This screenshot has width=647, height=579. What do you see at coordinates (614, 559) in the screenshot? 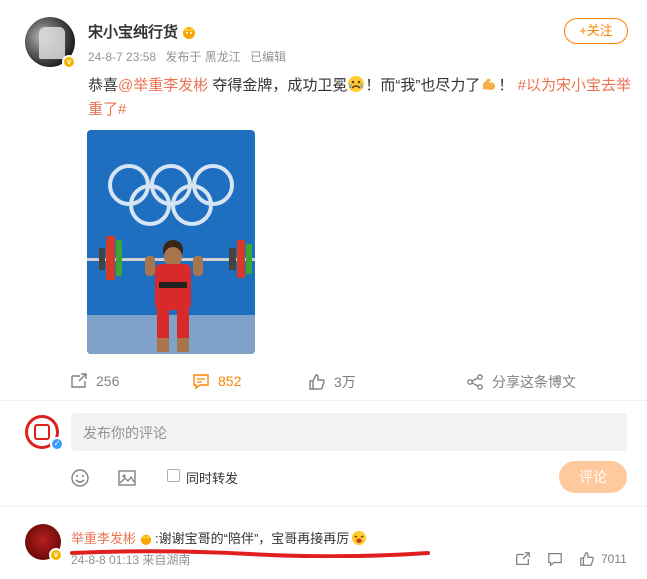
I see `comment-like-count: 7011` at bounding box center [614, 559].